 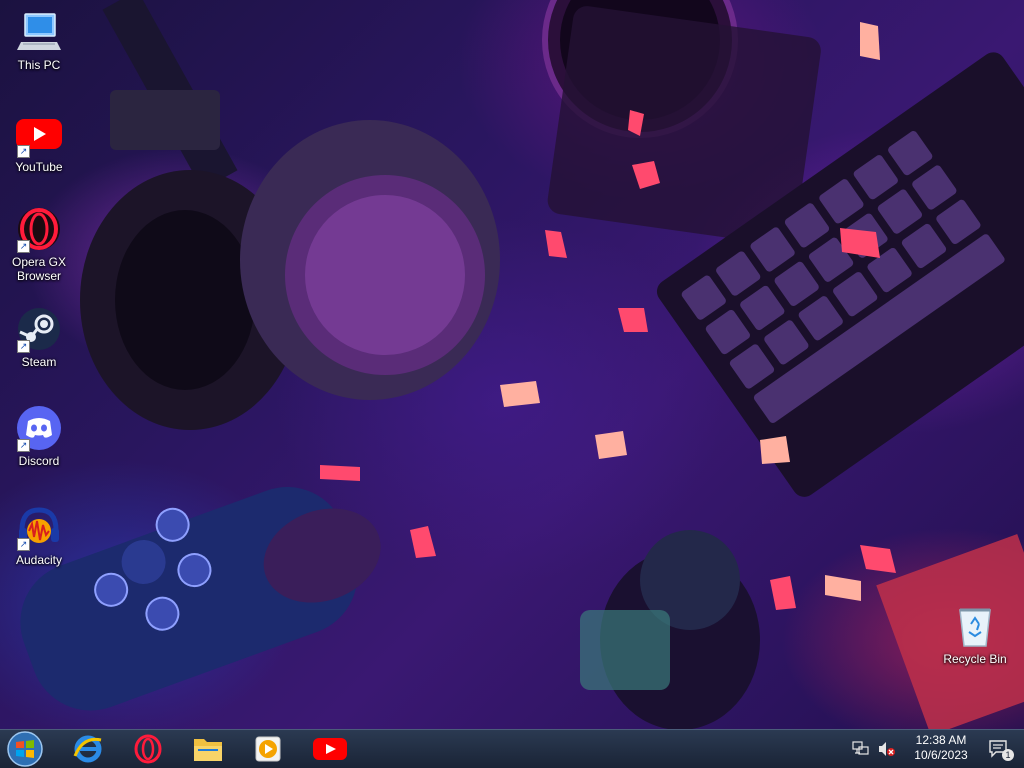 I want to click on desktop-icon-label: Discord, so click(x=39, y=461).